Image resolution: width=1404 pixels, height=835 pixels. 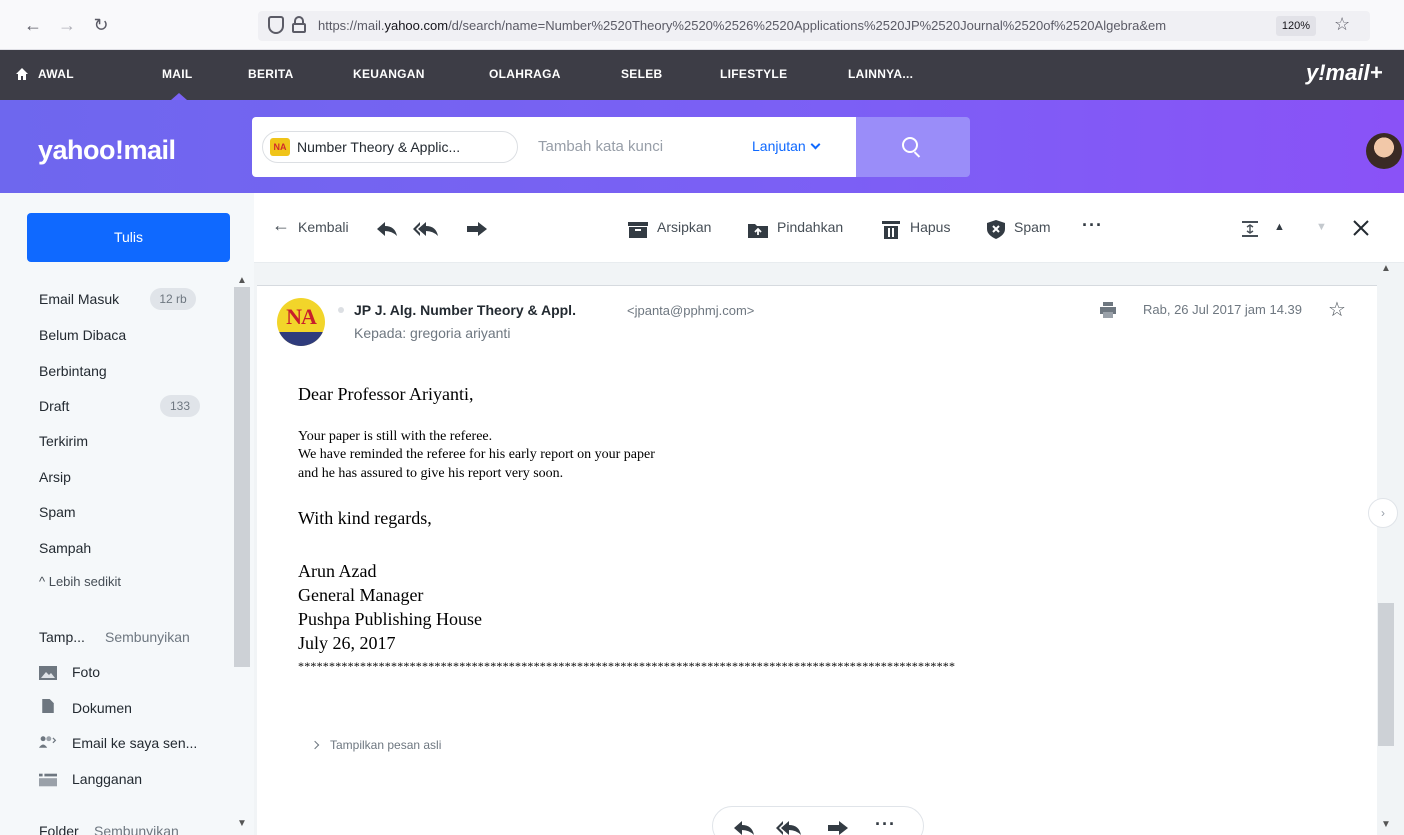 I want to click on sidebar-item-drafts: Draft, so click(x=54, y=406).